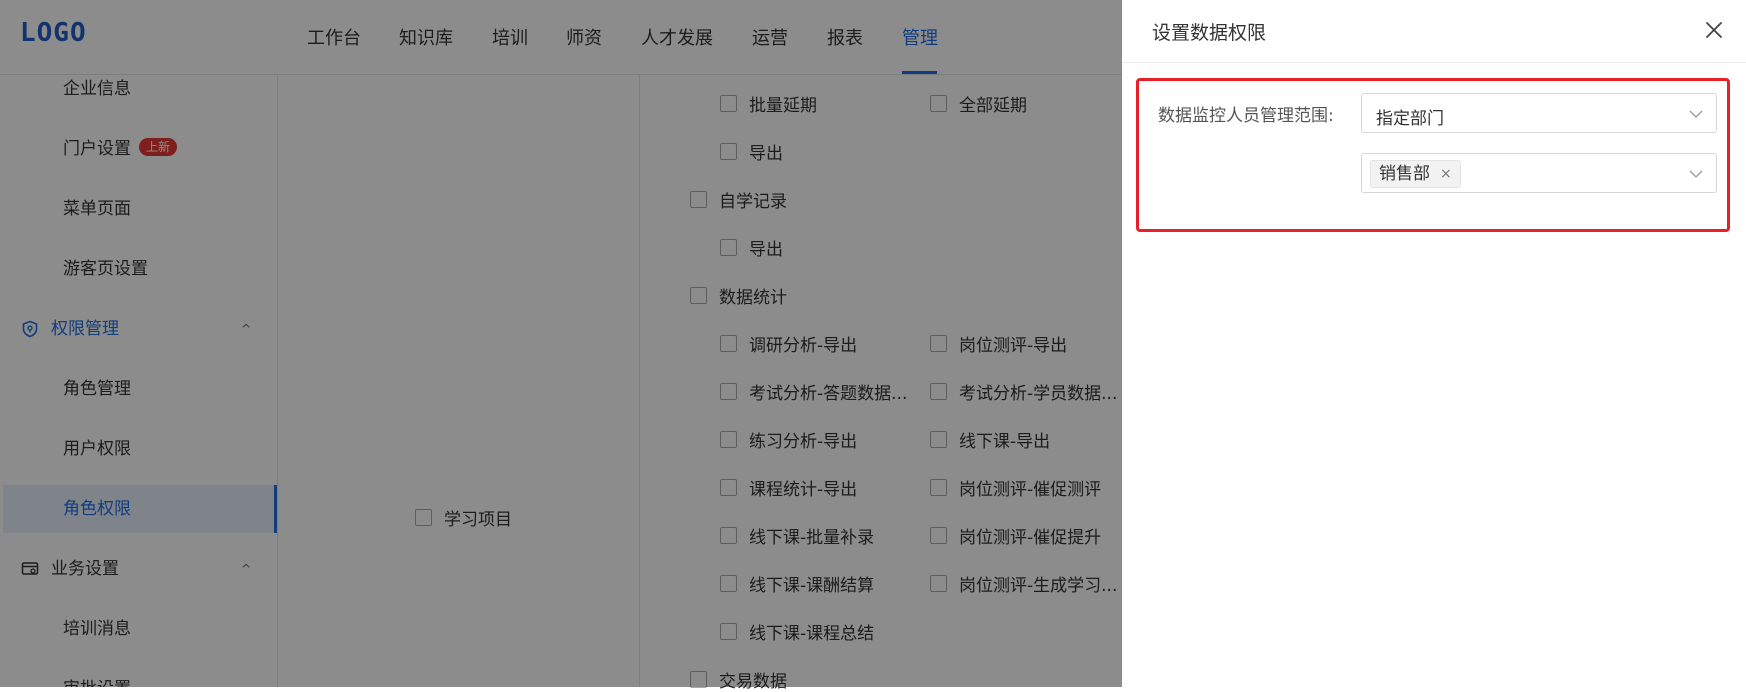  Describe the element at coordinates (1539, 173) in the screenshot. I see `department-select: 销售部 ×` at that location.